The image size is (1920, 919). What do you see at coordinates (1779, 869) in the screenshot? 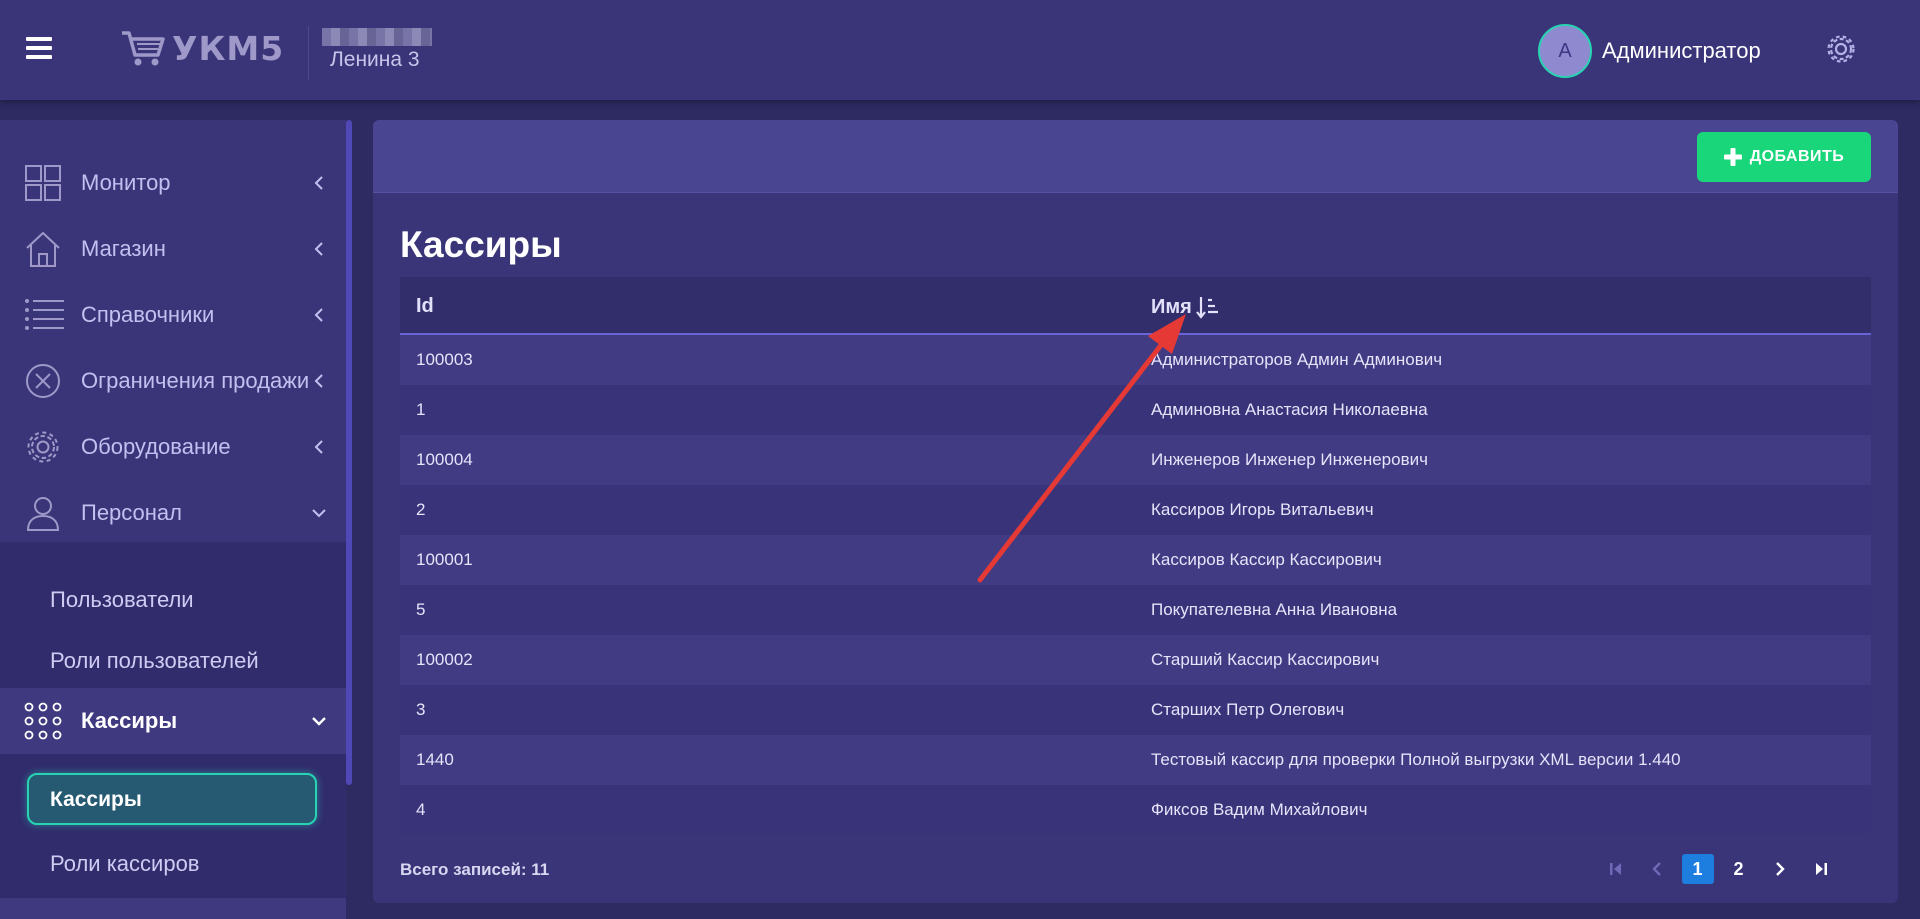
I see `next-page-button` at bounding box center [1779, 869].